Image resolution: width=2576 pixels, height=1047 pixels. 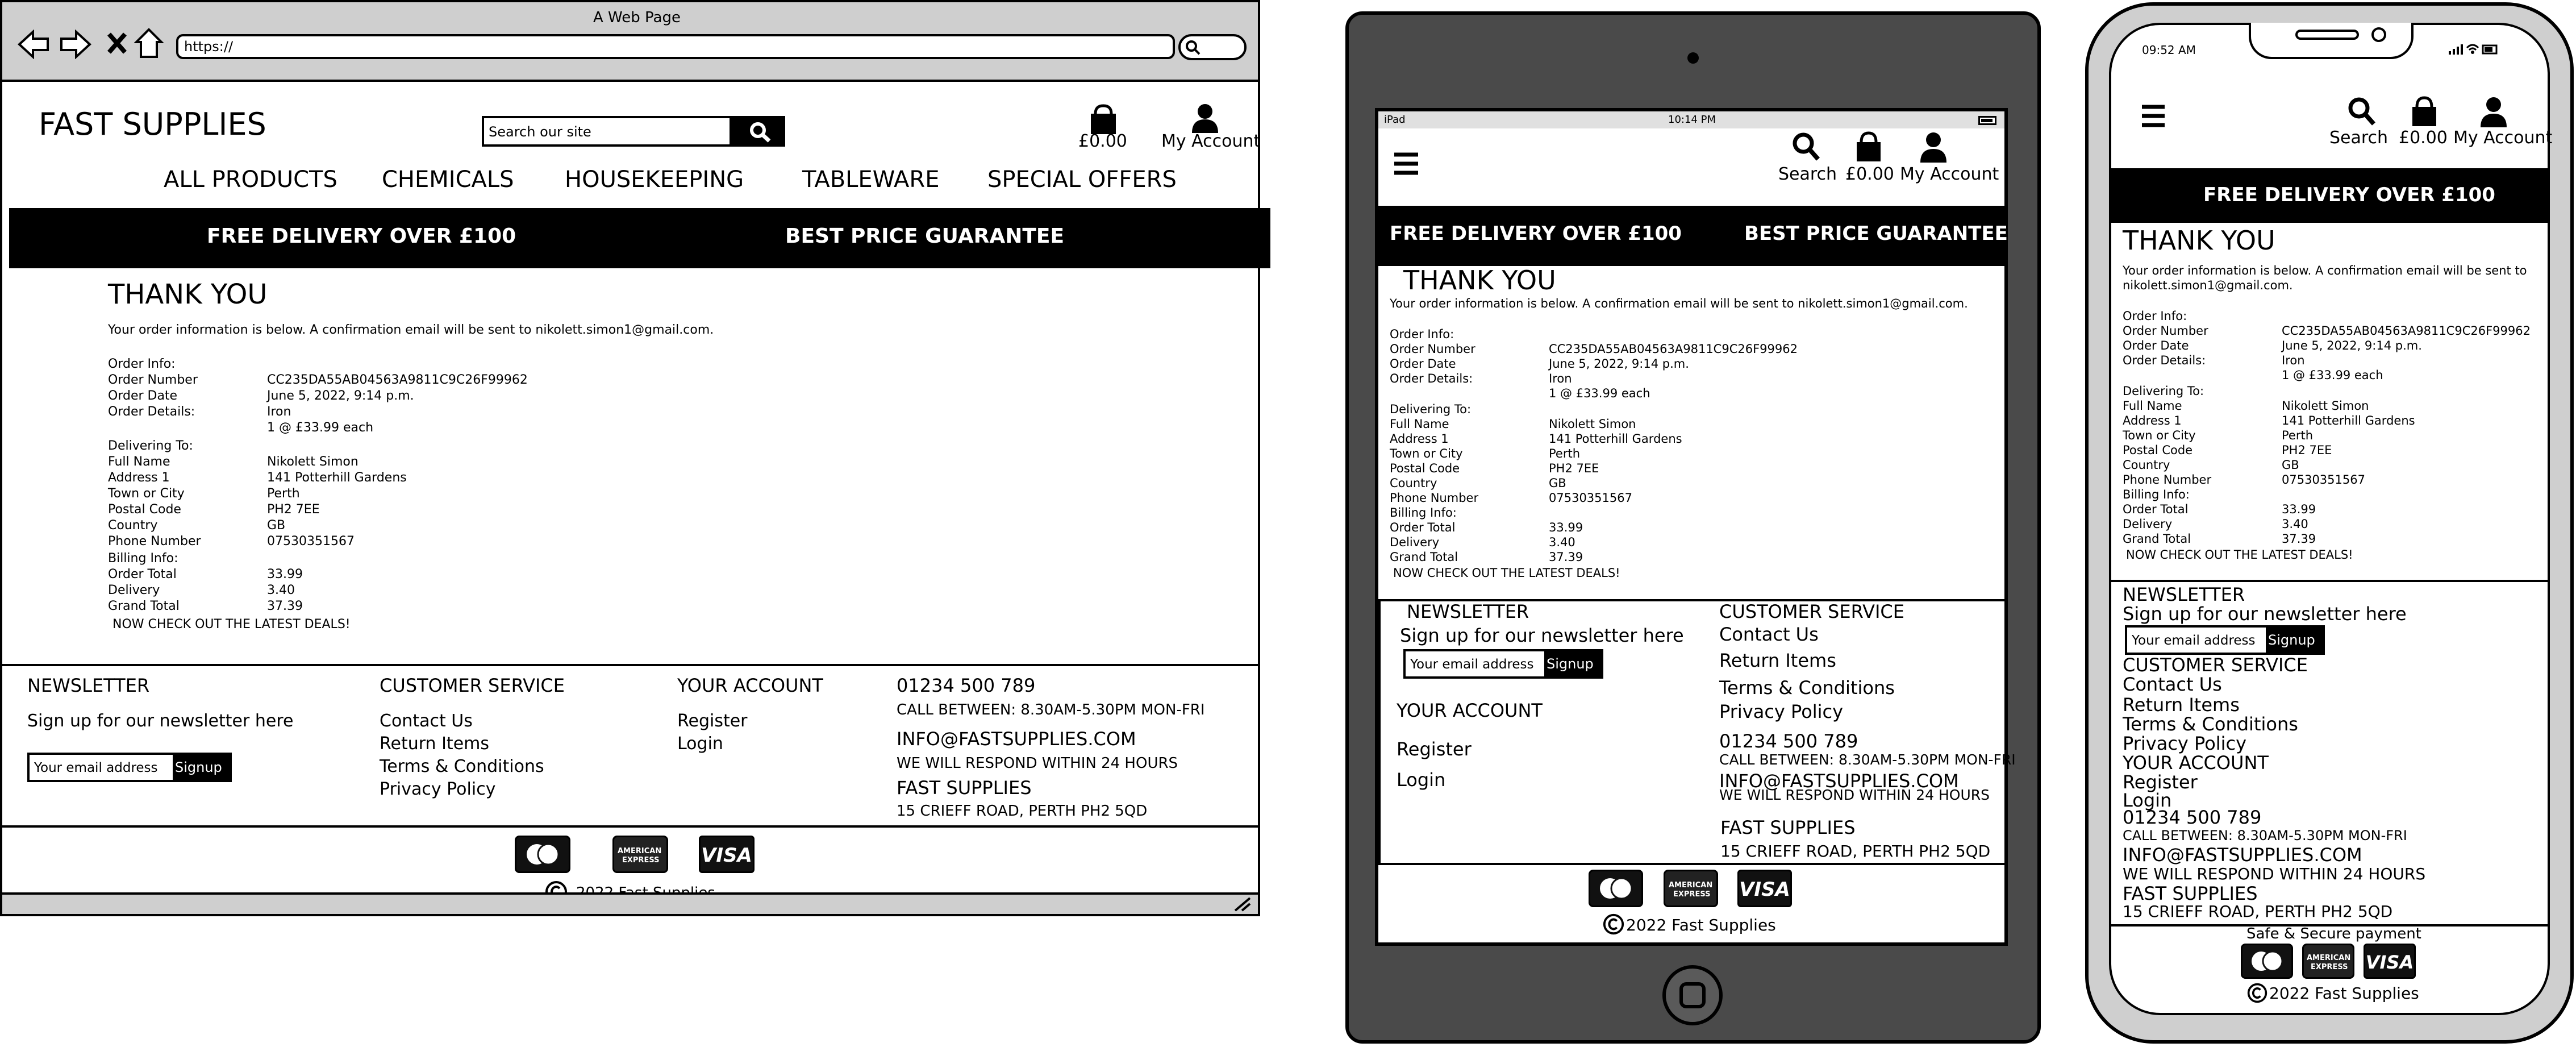 What do you see at coordinates (434, 745) in the screenshot?
I see `cs-return-link: Return Items` at bounding box center [434, 745].